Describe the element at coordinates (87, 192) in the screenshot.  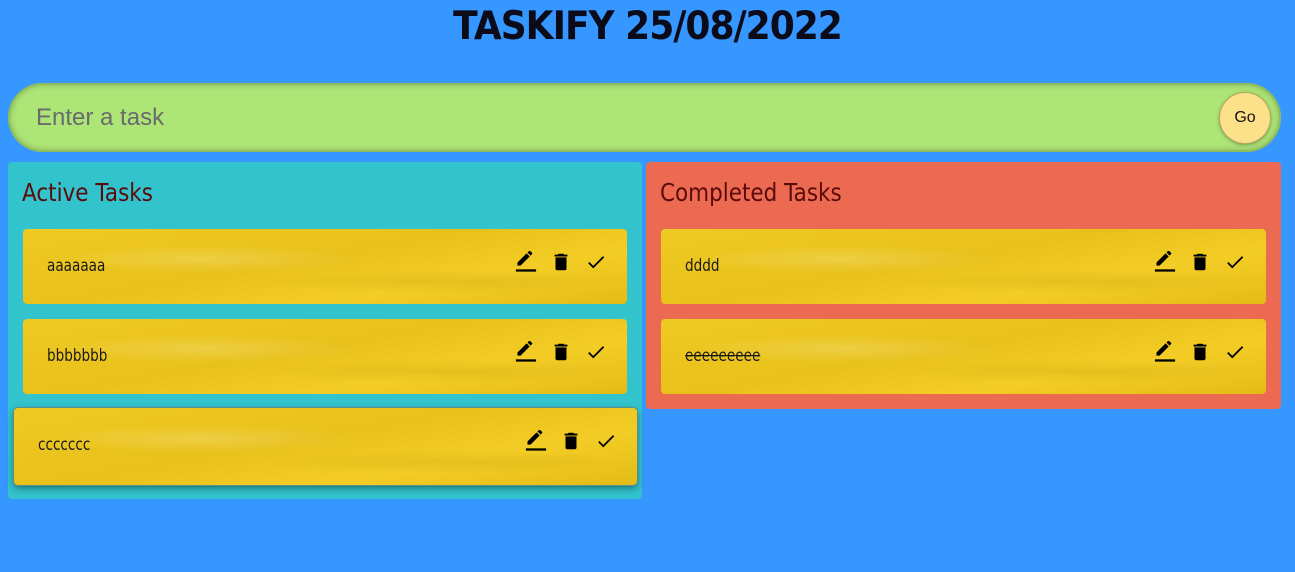
I see `active-tasks-title: Active Tasks` at that location.